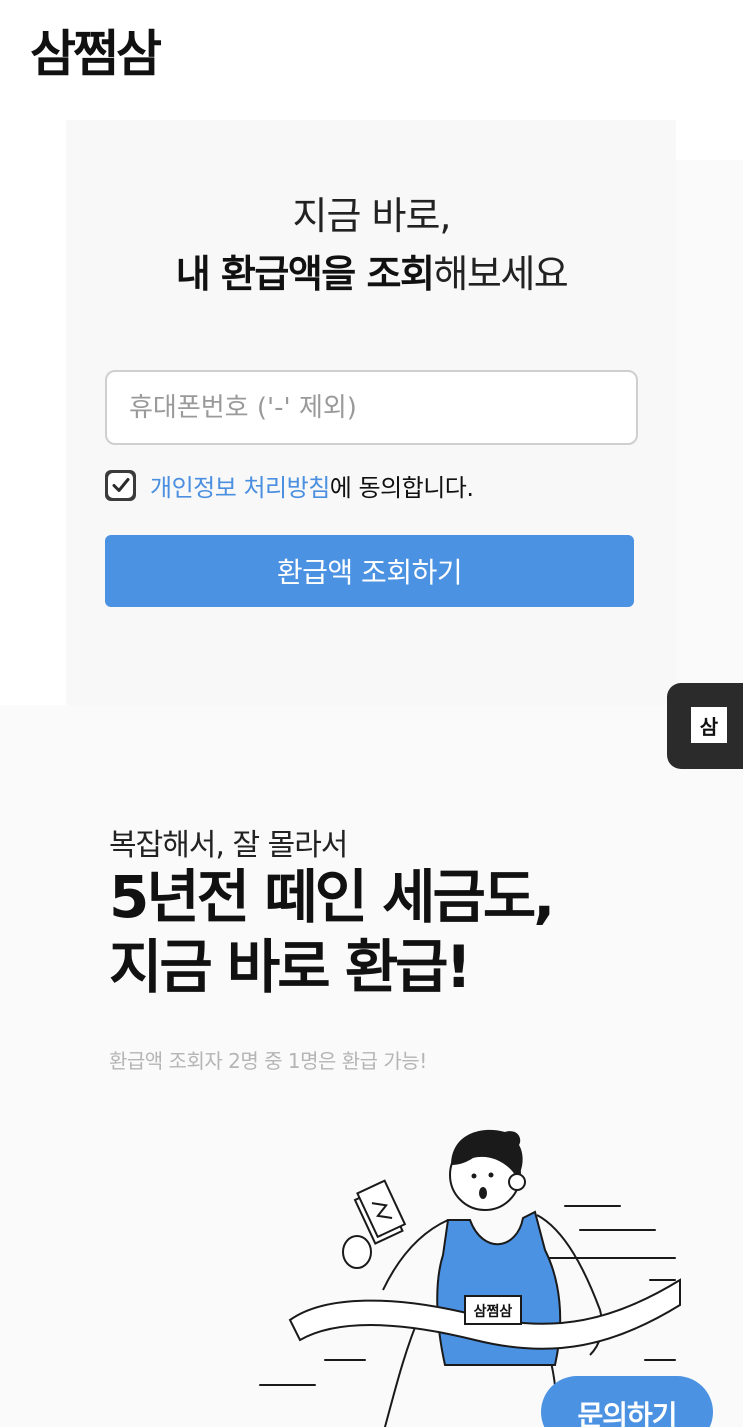  Describe the element at coordinates (228, 845) in the screenshot. I see `promo-kicker: 복잡해서, 잘 몰라서` at that location.